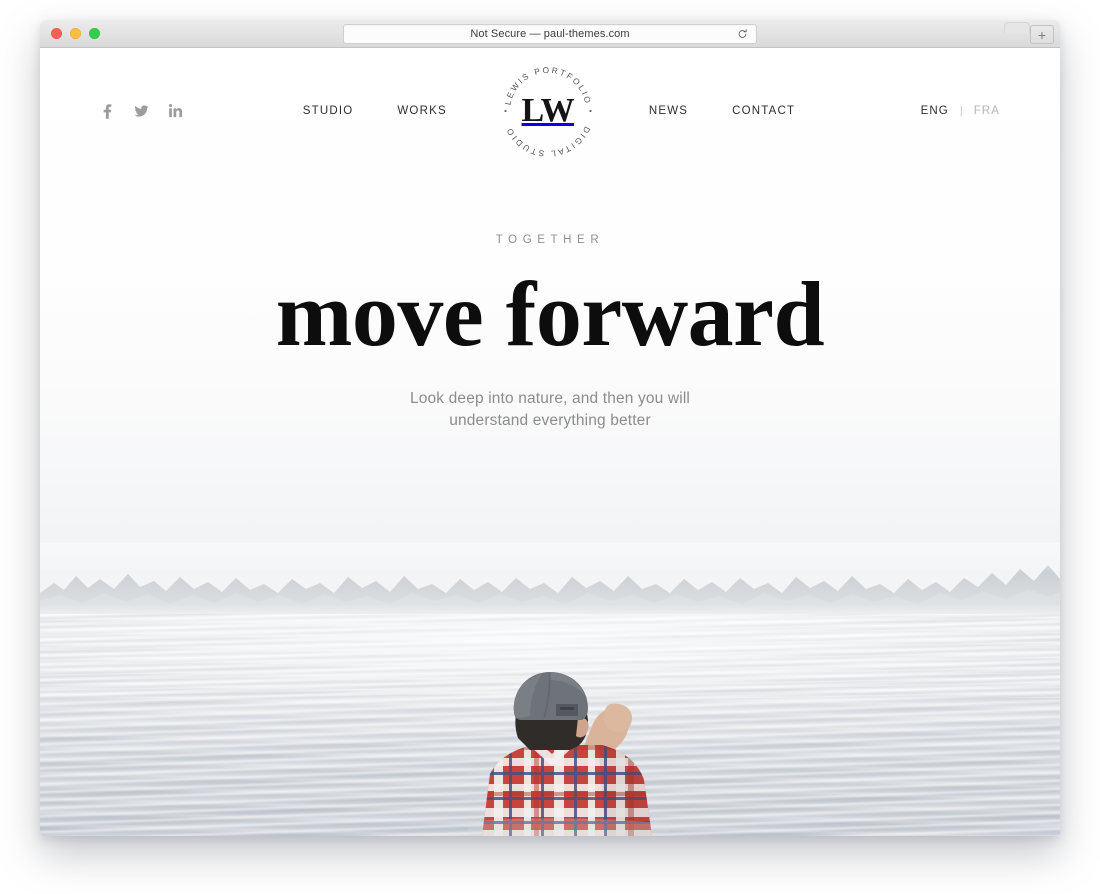  Describe the element at coordinates (375, 111) in the screenshot. I see `nav-group-left: STUDIO WORKS` at that location.